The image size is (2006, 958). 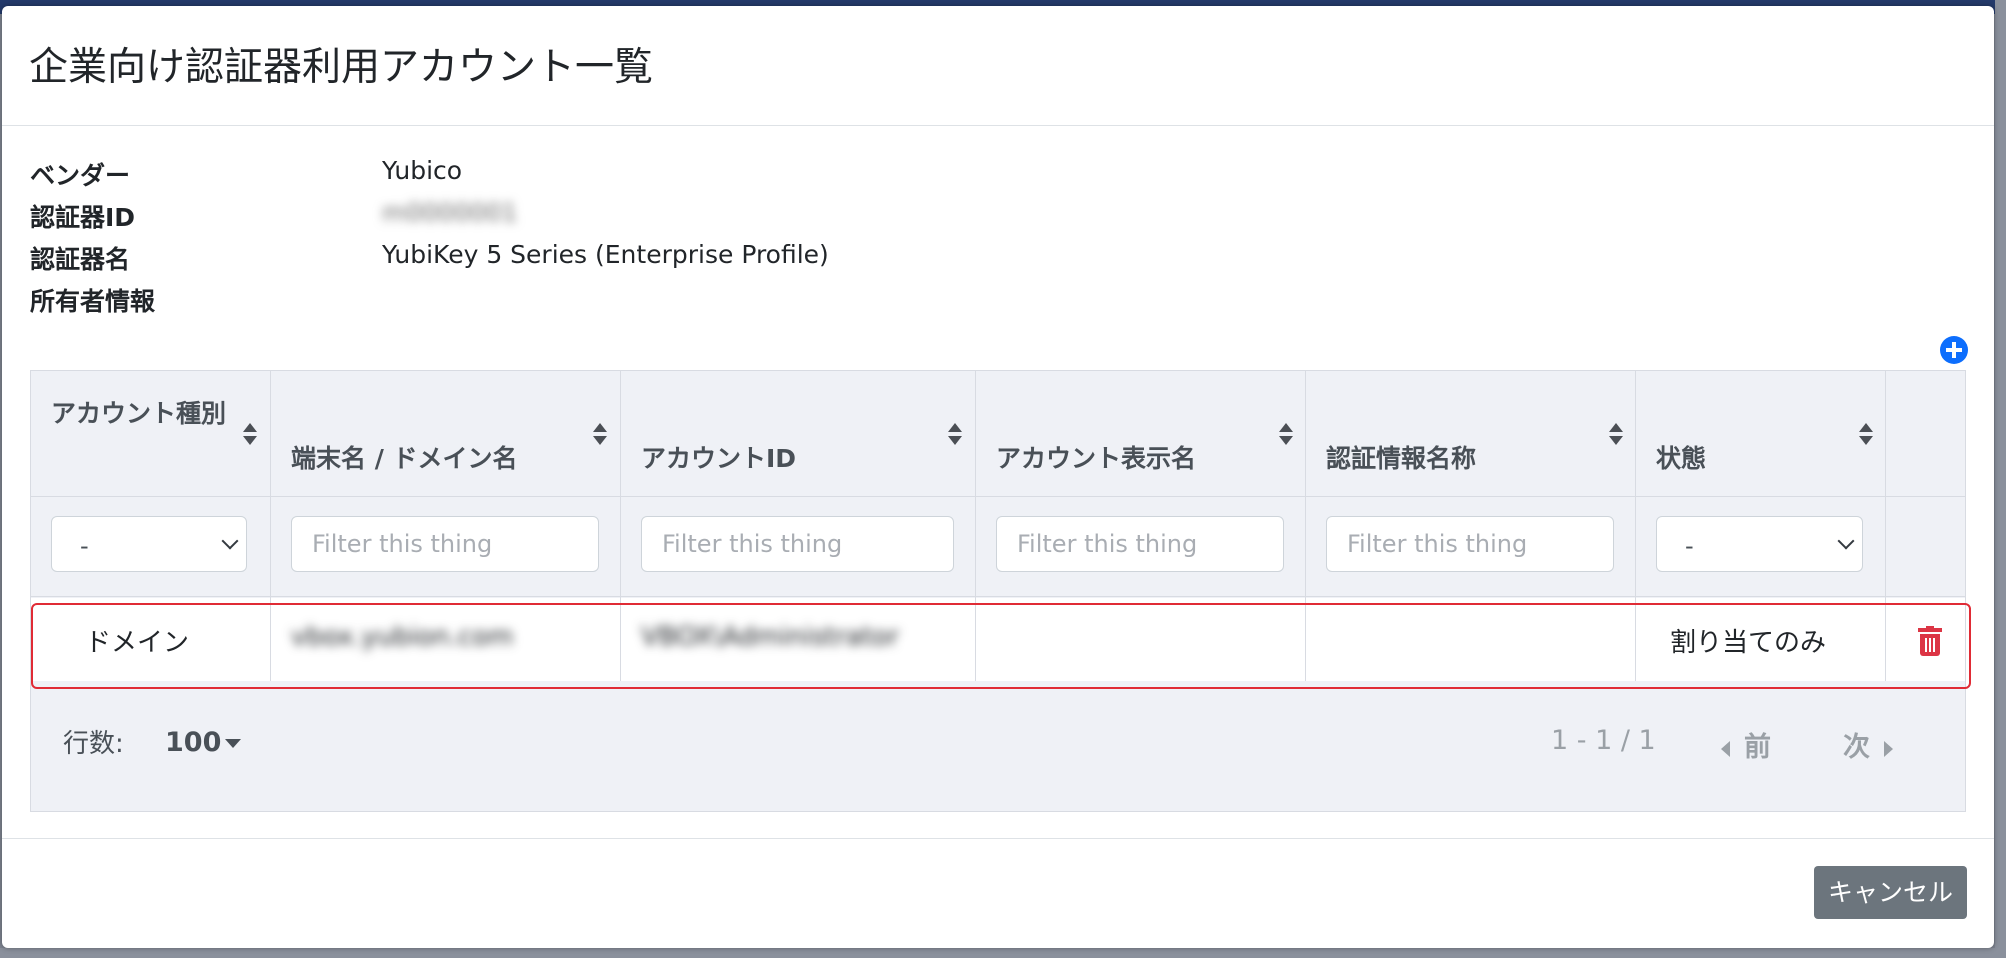 What do you see at coordinates (341, 67) in the screenshot?
I see `modal-title: 企業向け認証器利用アカウント一覧` at bounding box center [341, 67].